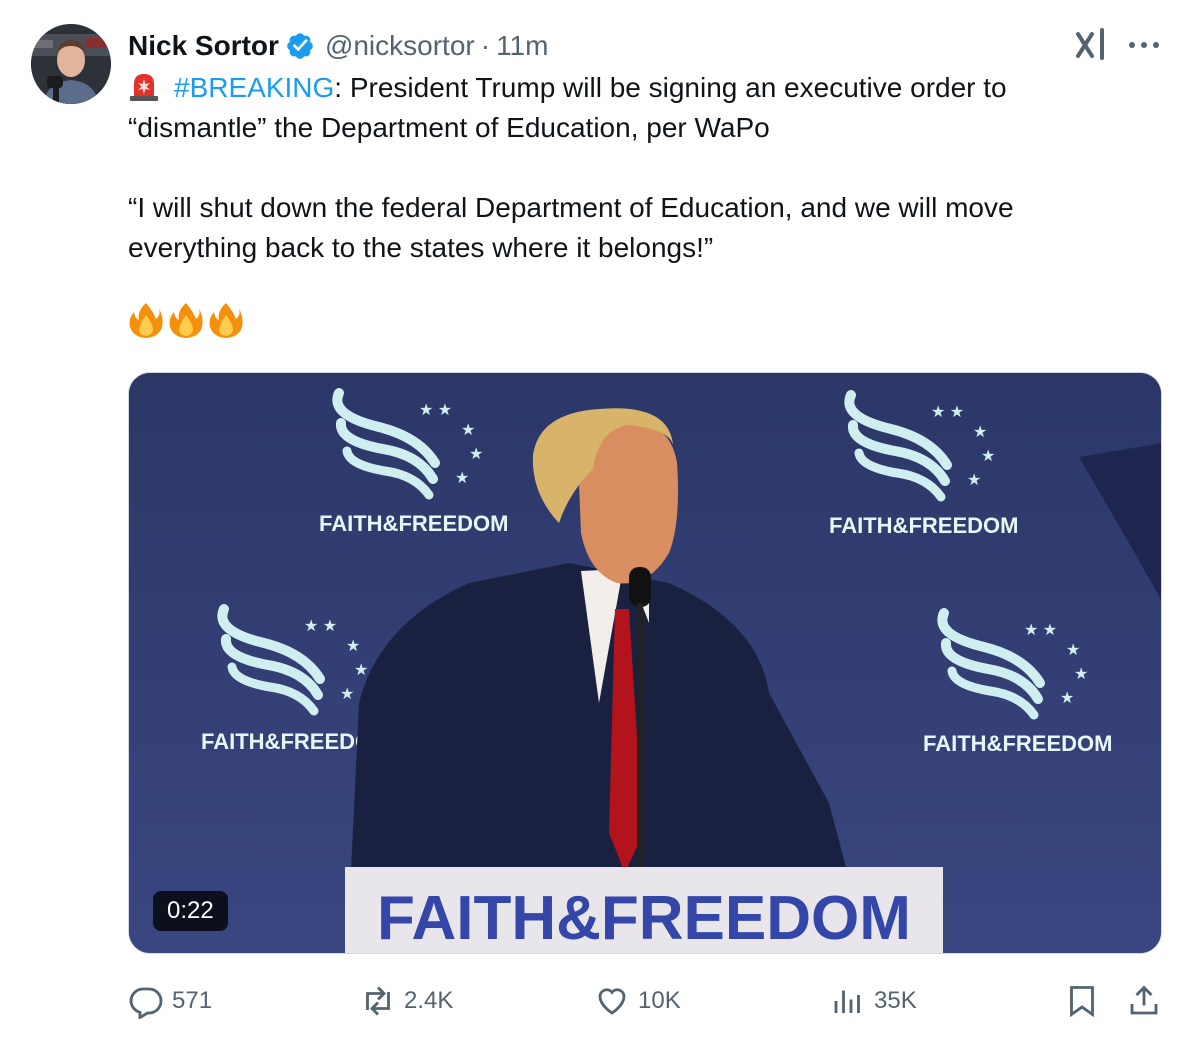  I want to click on like-button: 10K, so click(637, 1001).